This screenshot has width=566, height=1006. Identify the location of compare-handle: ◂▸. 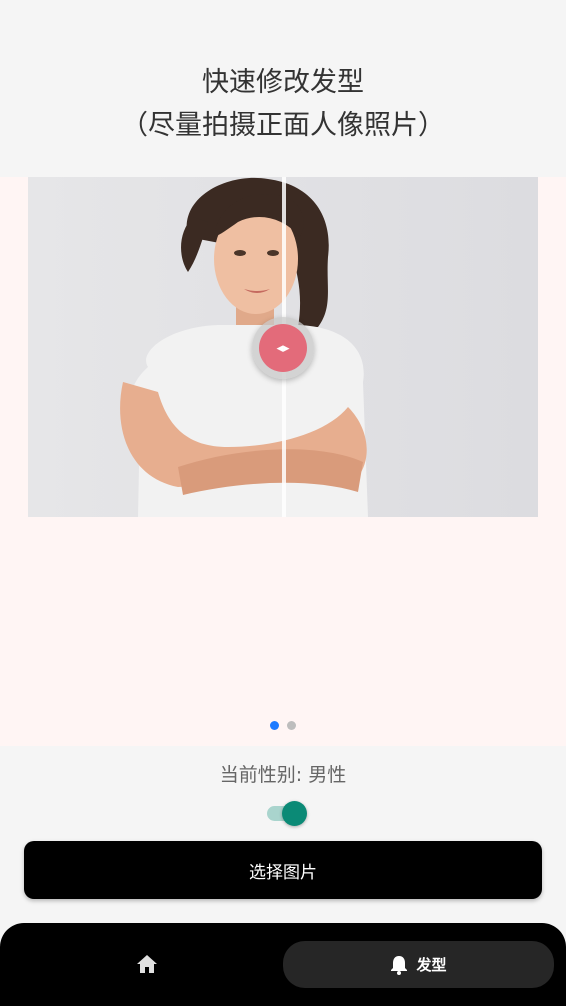
(283, 348).